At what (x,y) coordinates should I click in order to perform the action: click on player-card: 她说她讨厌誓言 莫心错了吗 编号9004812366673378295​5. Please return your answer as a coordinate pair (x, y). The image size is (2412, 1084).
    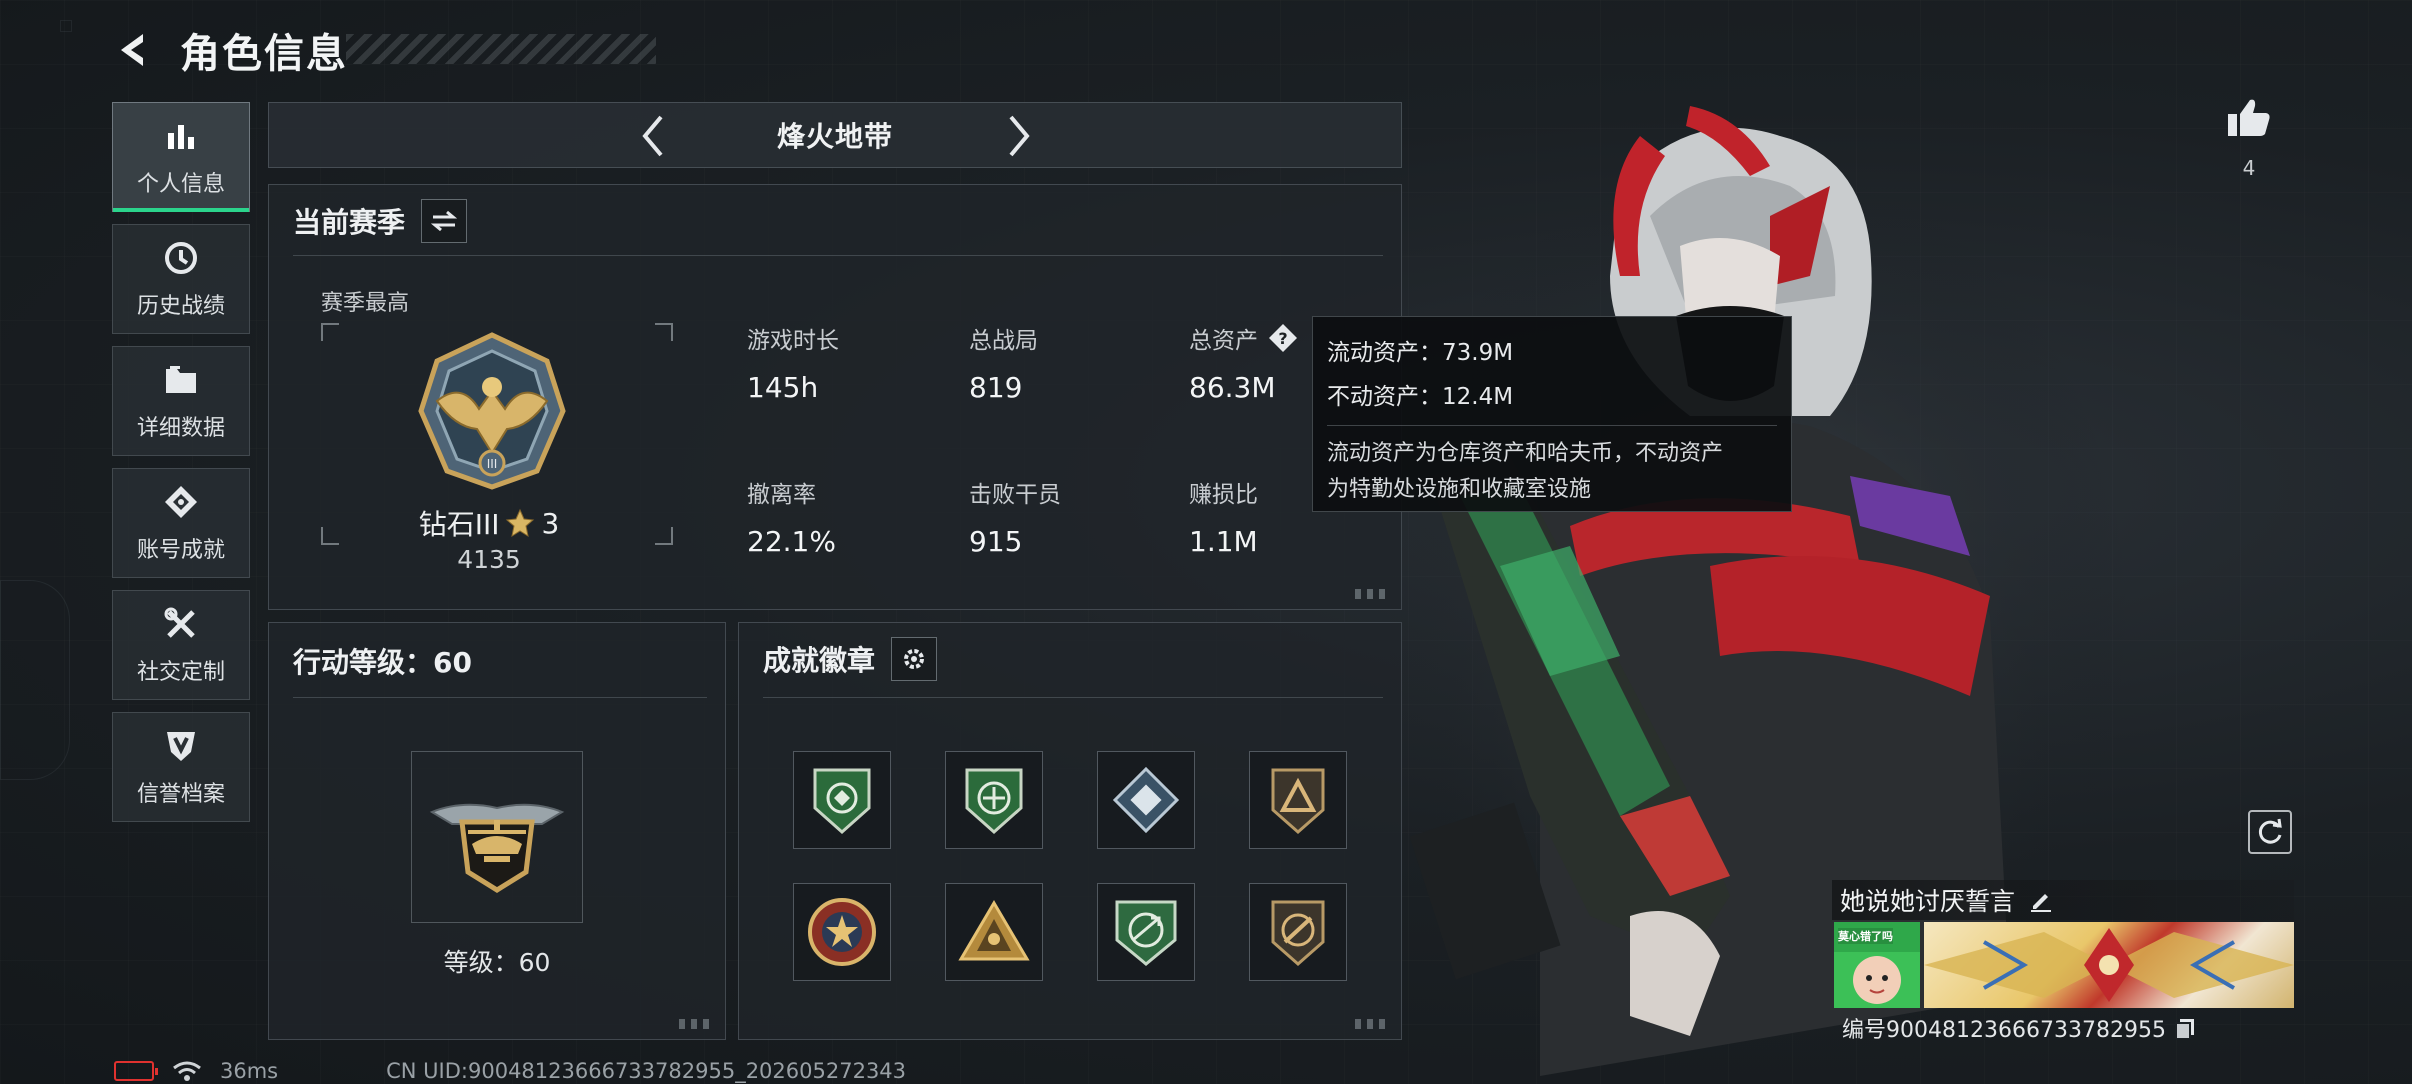
    Looking at the image, I should click on (2063, 961).